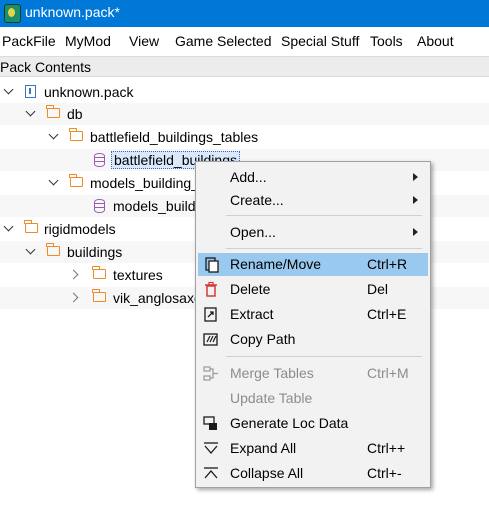 The width and height of the screenshot is (489, 514). Describe the element at coordinates (271, 398) in the screenshot. I see `menu-item-label: Update Table` at that location.